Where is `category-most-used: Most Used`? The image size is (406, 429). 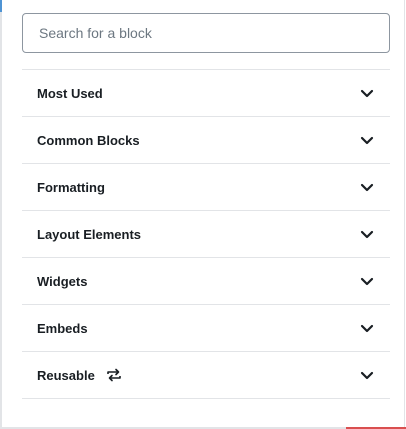
category-most-used: Most Used is located at coordinates (206, 93).